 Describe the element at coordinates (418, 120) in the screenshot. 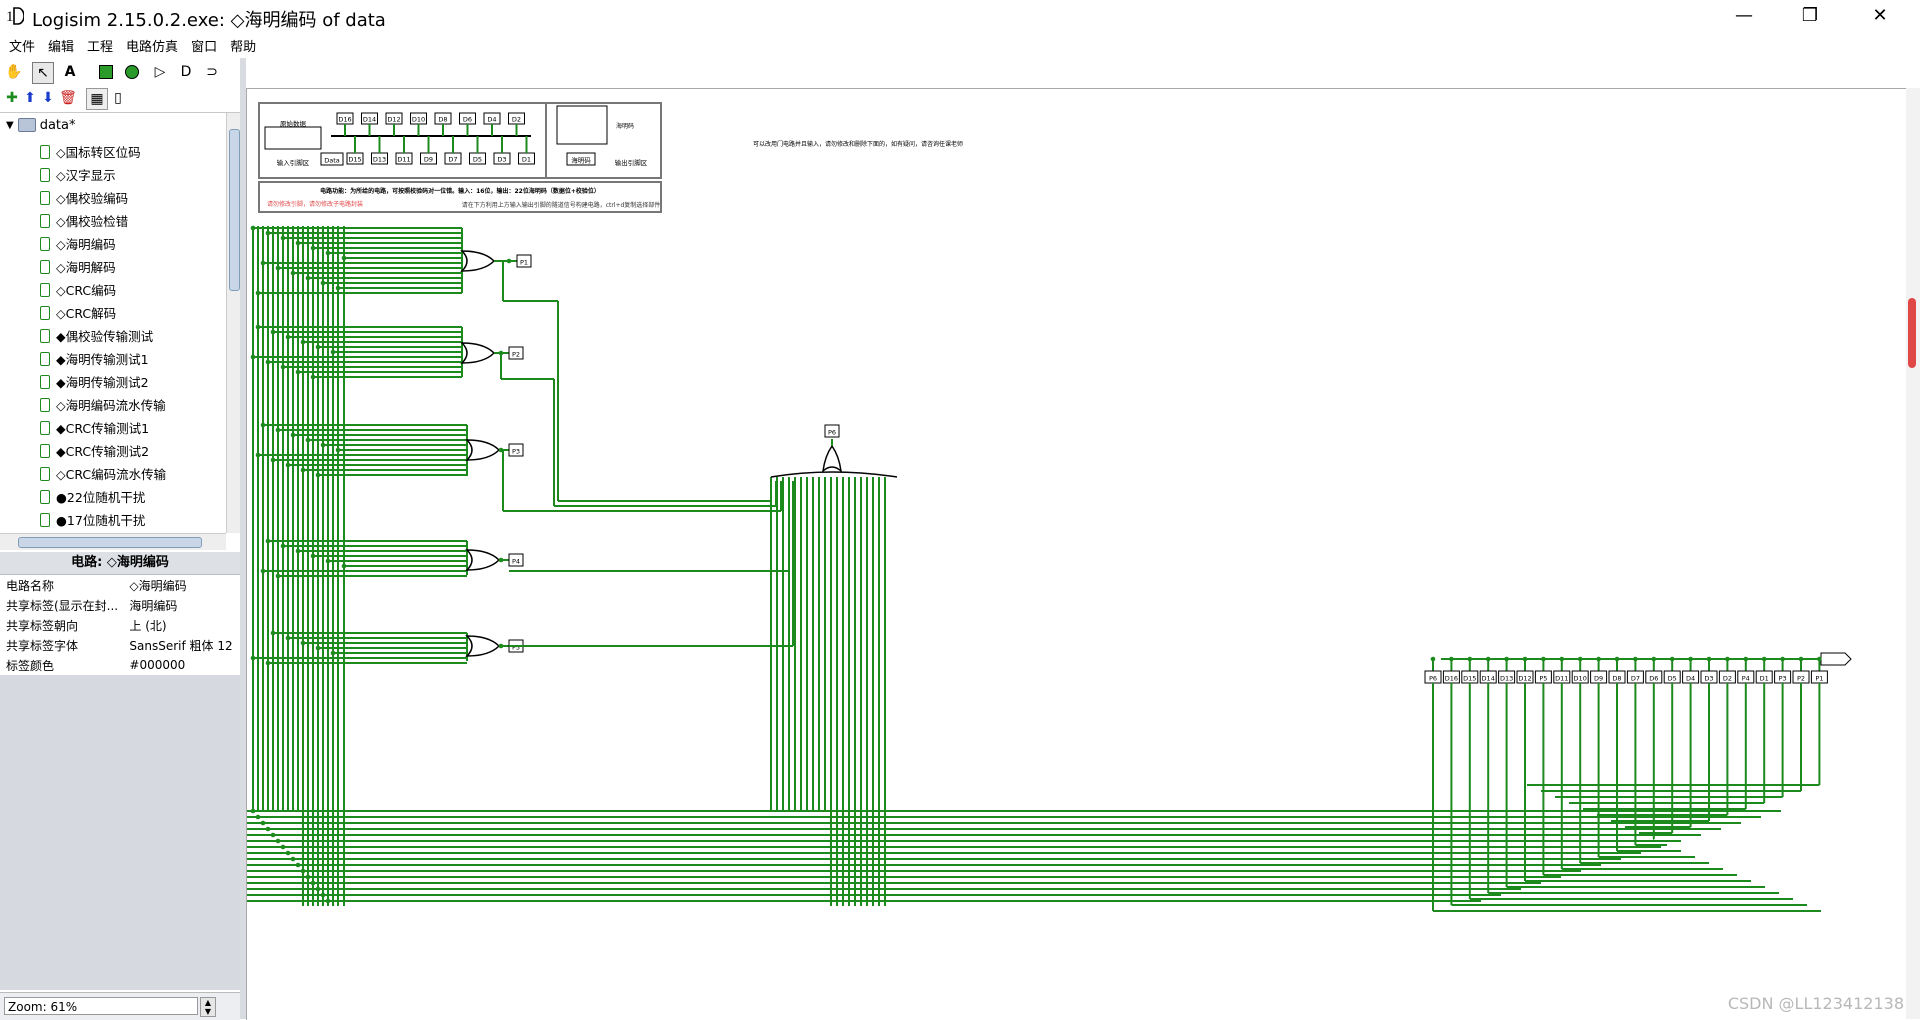

I see `top-pin: D10` at that location.